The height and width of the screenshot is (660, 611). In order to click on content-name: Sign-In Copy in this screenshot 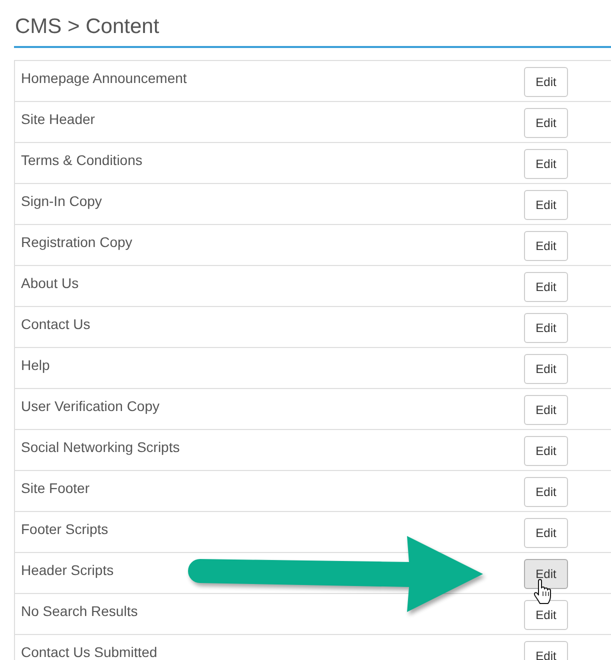, I will do `click(61, 201)`.